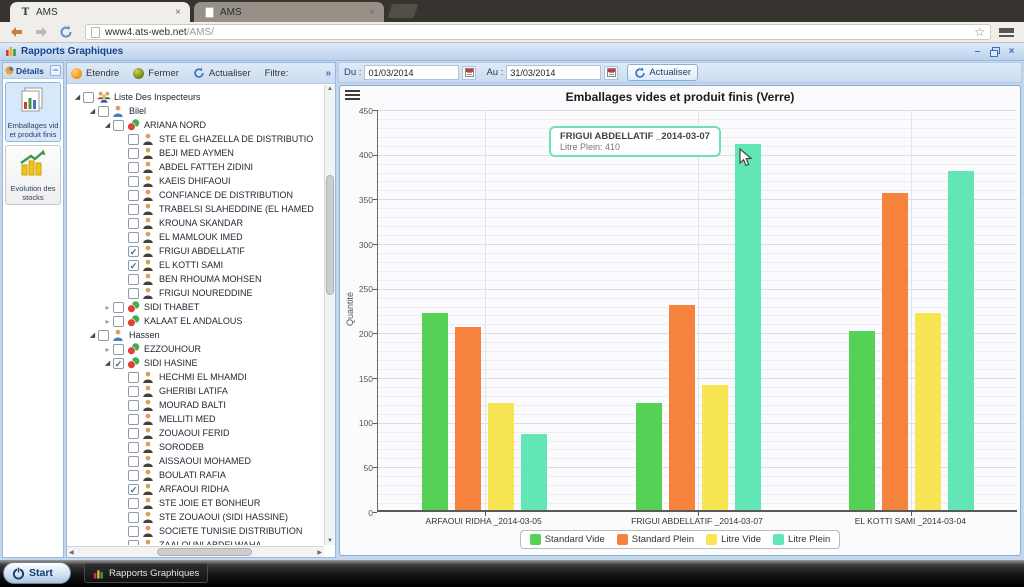  Describe the element at coordinates (330, 89) in the screenshot. I see `scroll-up-icon: ▲` at that location.